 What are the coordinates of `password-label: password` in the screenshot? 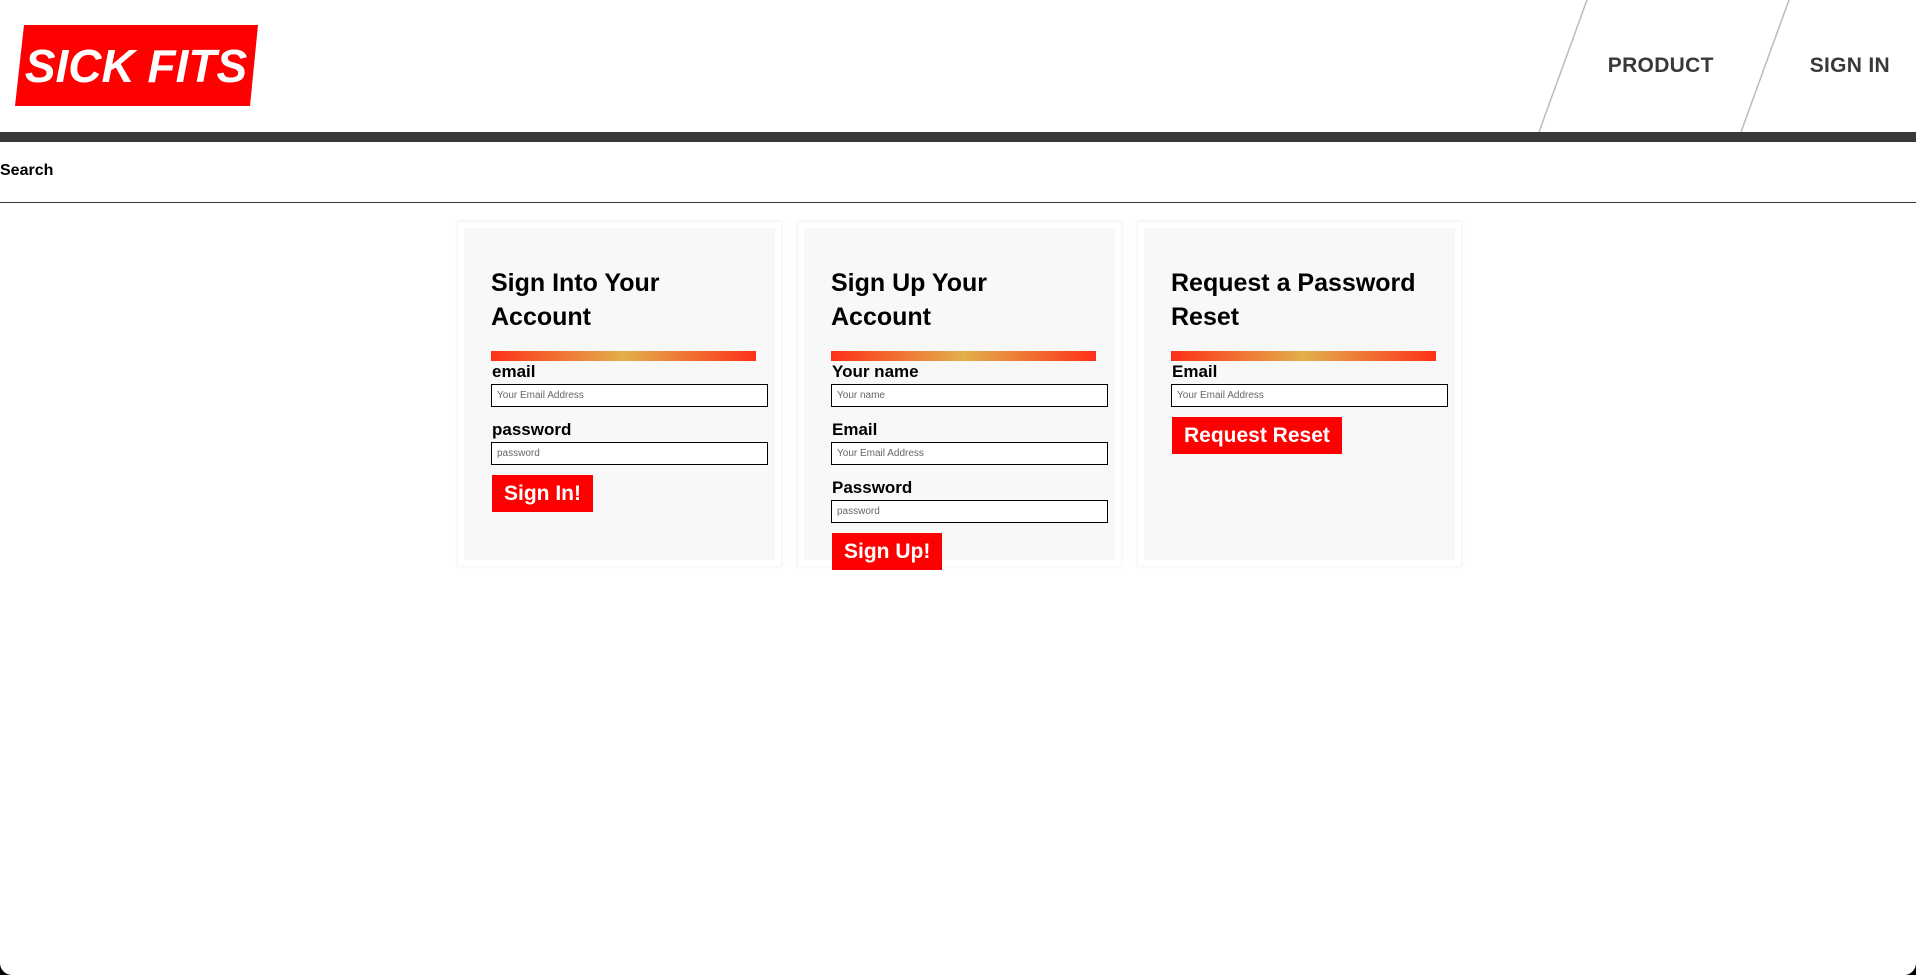 It's located at (532, 429).